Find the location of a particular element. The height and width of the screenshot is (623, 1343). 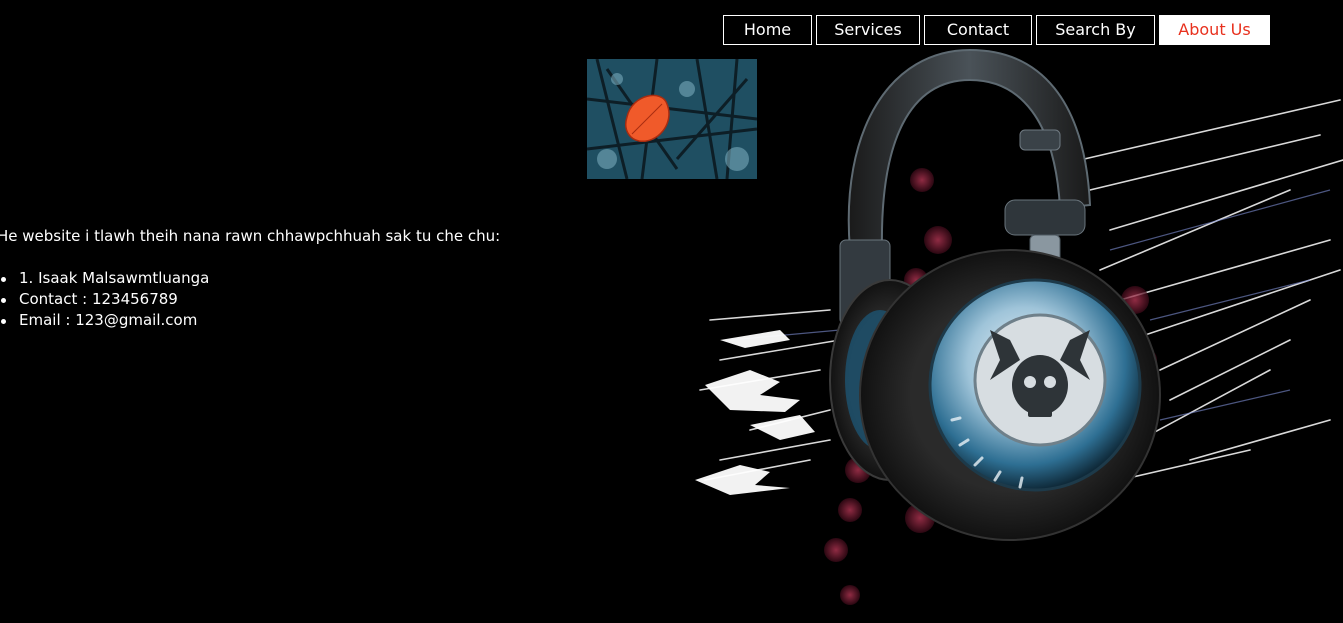

nav-home-button: Home is located at coordinates (767, 30).